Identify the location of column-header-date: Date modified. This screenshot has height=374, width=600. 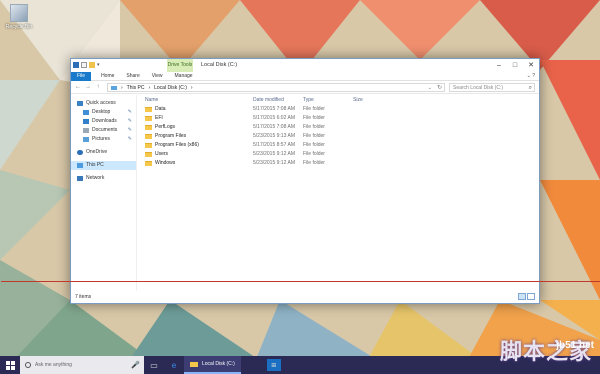
(268, 100).